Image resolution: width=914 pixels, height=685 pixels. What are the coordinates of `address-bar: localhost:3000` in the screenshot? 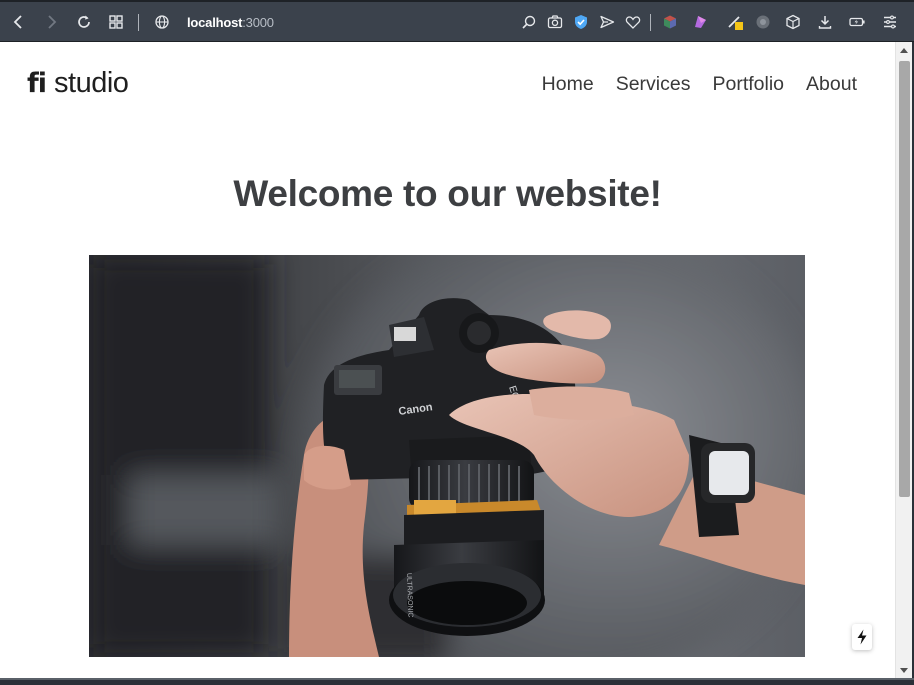 It's located at (230, 23).